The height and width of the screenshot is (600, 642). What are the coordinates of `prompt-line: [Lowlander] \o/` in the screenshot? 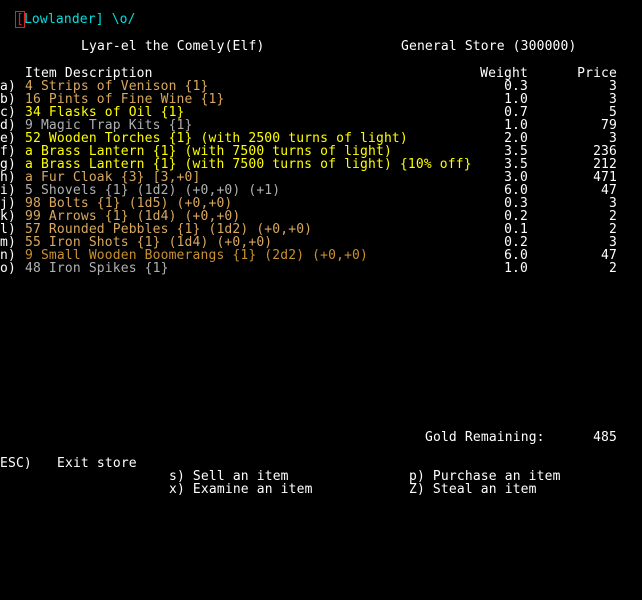 It's located at (68, 14).